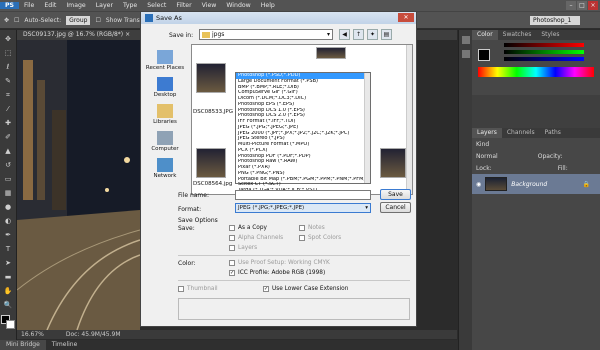 The width and height of the screenshot is (600, 350). What do you see at coordinates (127, 34) in the screenshot?
I see `close-tab-icon: ×` at bounding box center [127, 34].